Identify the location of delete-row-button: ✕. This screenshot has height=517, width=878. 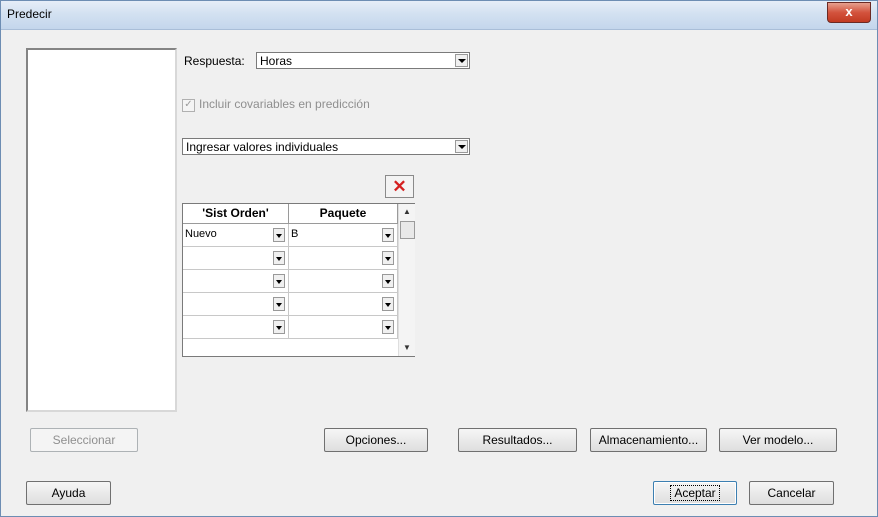
(399, 186).